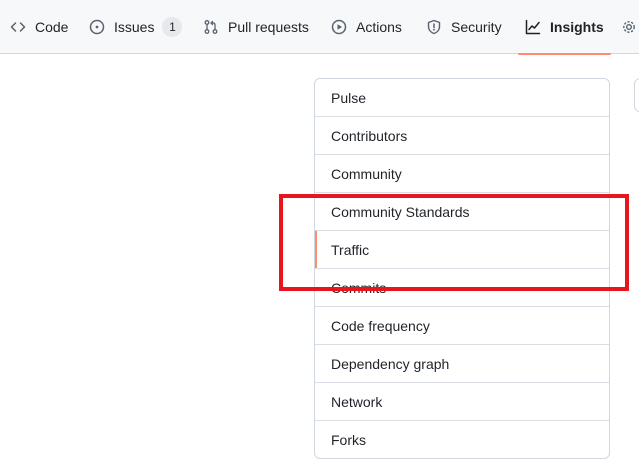 The image size is (639, 466). I want to click on menu-item-label: Code frequency, so click(380, 325).